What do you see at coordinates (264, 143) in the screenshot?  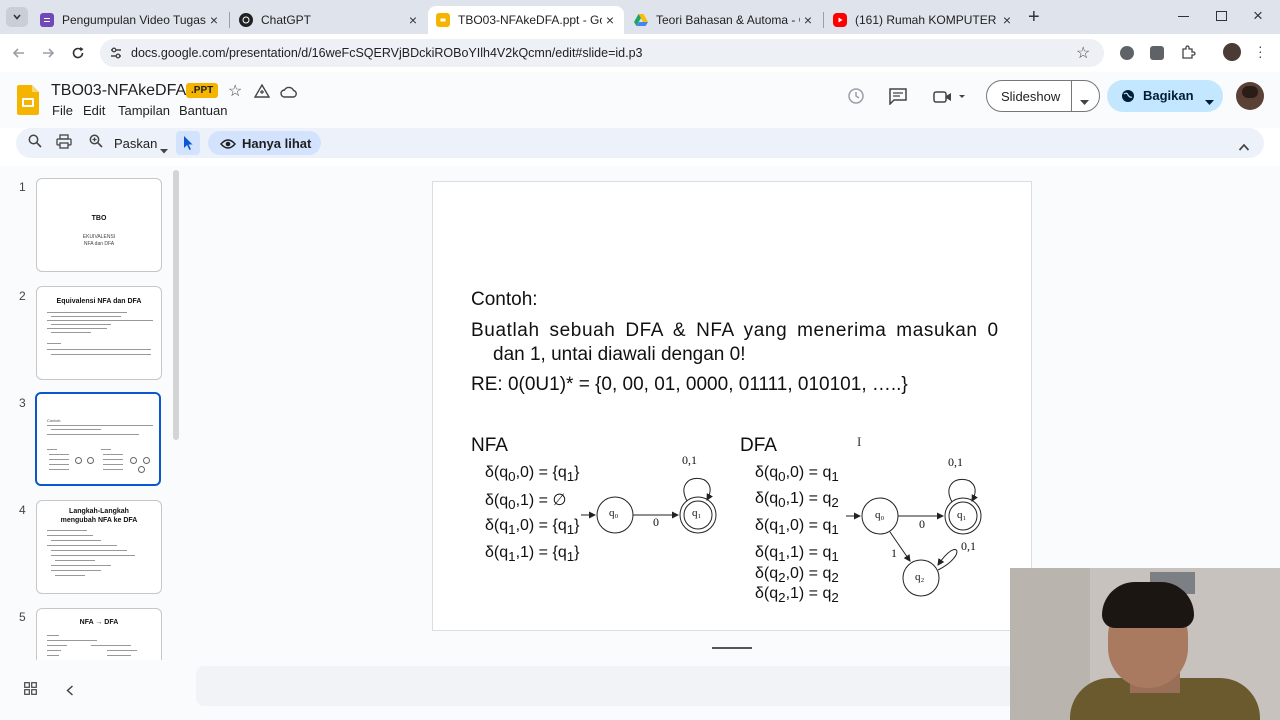 I see `view-only-mode-button: Hanya lihat` at bounding box center [264, 143].